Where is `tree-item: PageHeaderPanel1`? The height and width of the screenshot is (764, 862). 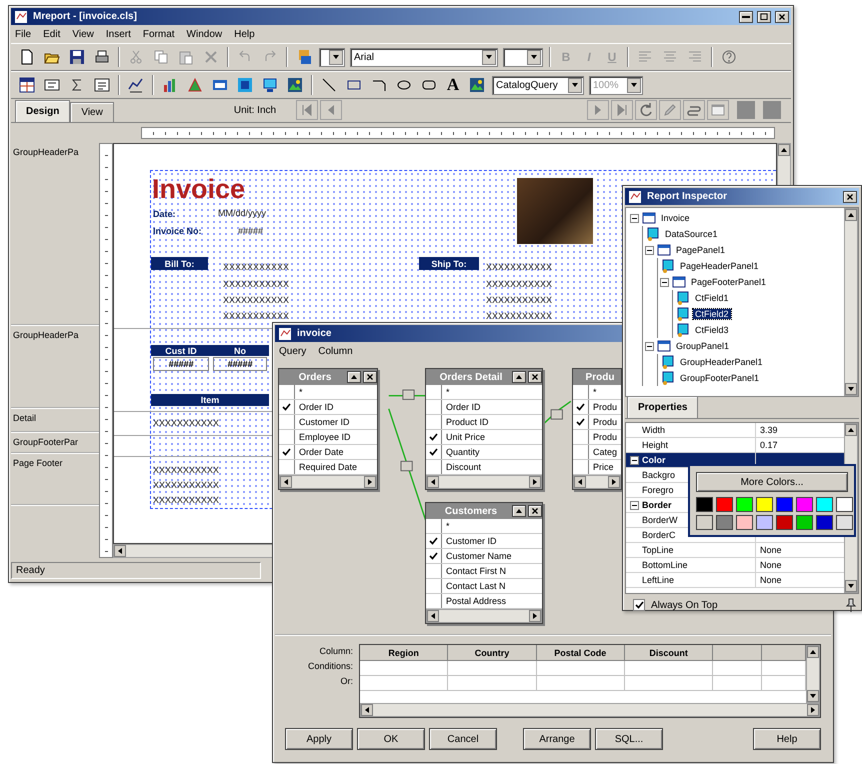 tree-item: PageHeaderPanel1 is located at coordinates (719, 266).